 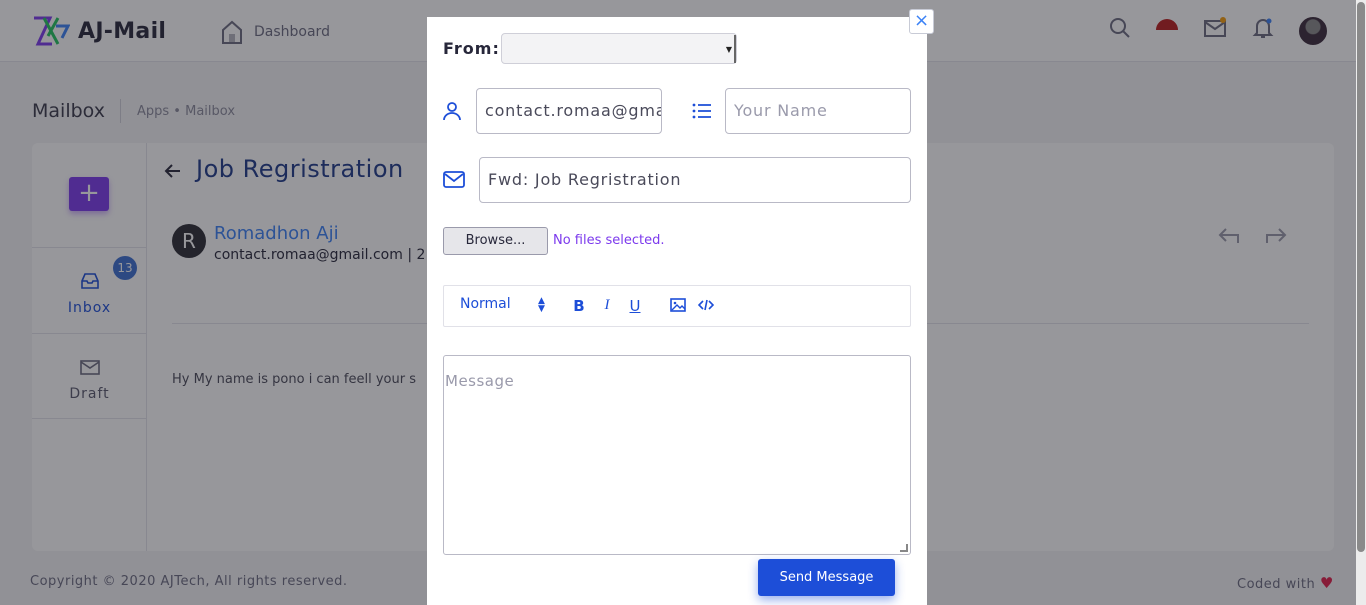 I want to click on from-select: ▼, so click(x=619, y=48).